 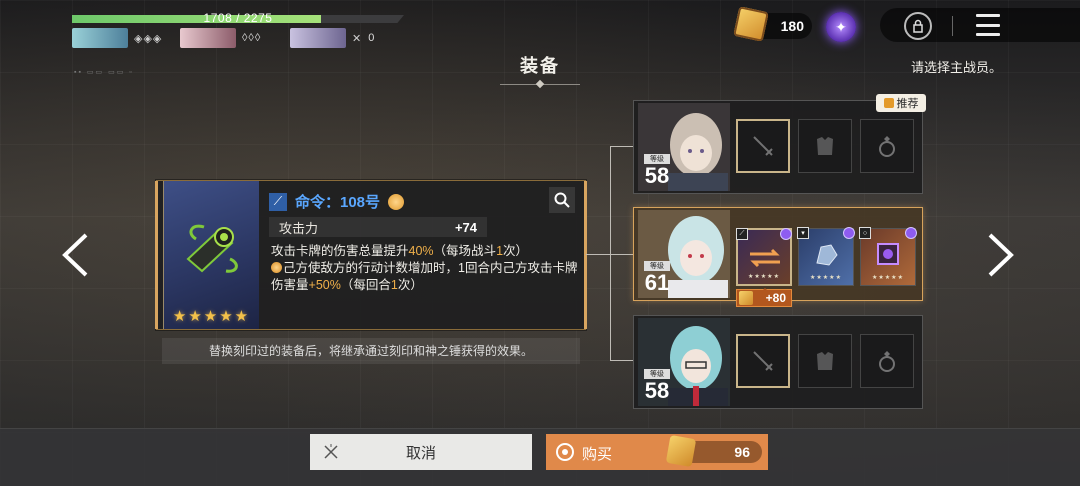 I want to click on stat-bonus-badge: +80, so click(x=764, y=297).